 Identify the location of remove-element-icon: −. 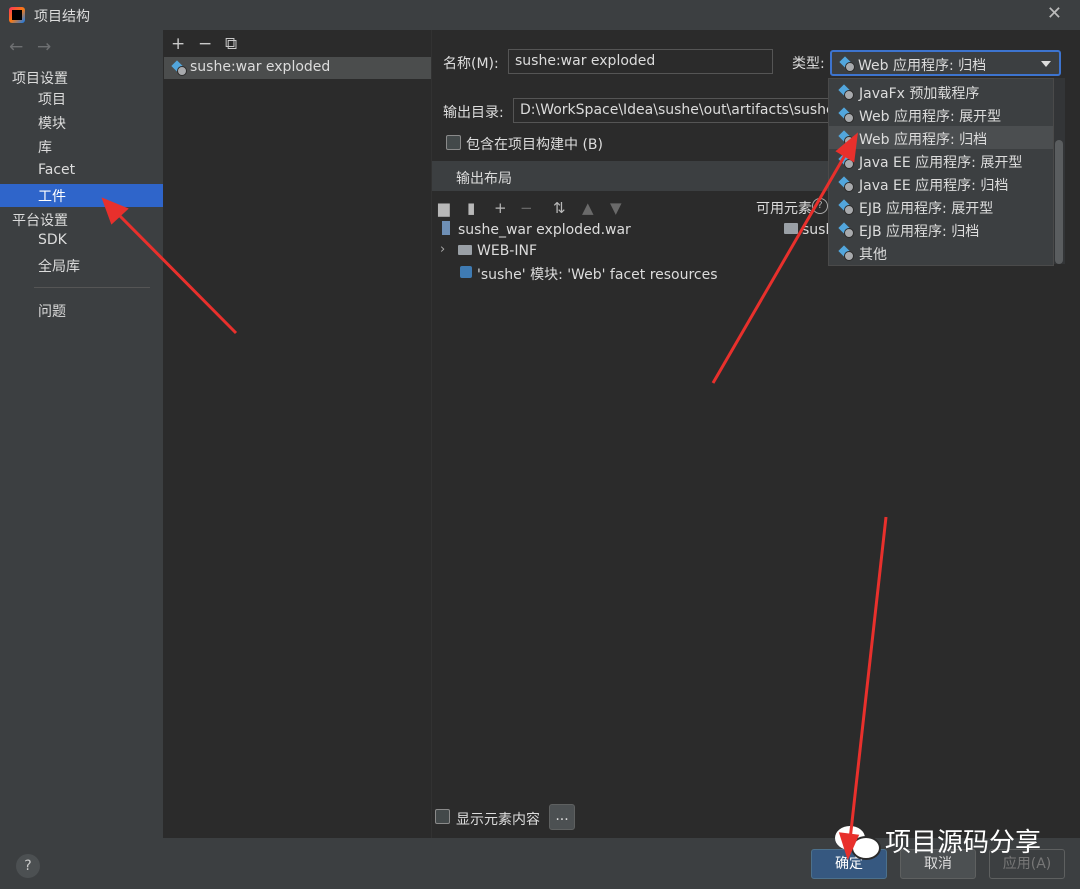
(526, 208).